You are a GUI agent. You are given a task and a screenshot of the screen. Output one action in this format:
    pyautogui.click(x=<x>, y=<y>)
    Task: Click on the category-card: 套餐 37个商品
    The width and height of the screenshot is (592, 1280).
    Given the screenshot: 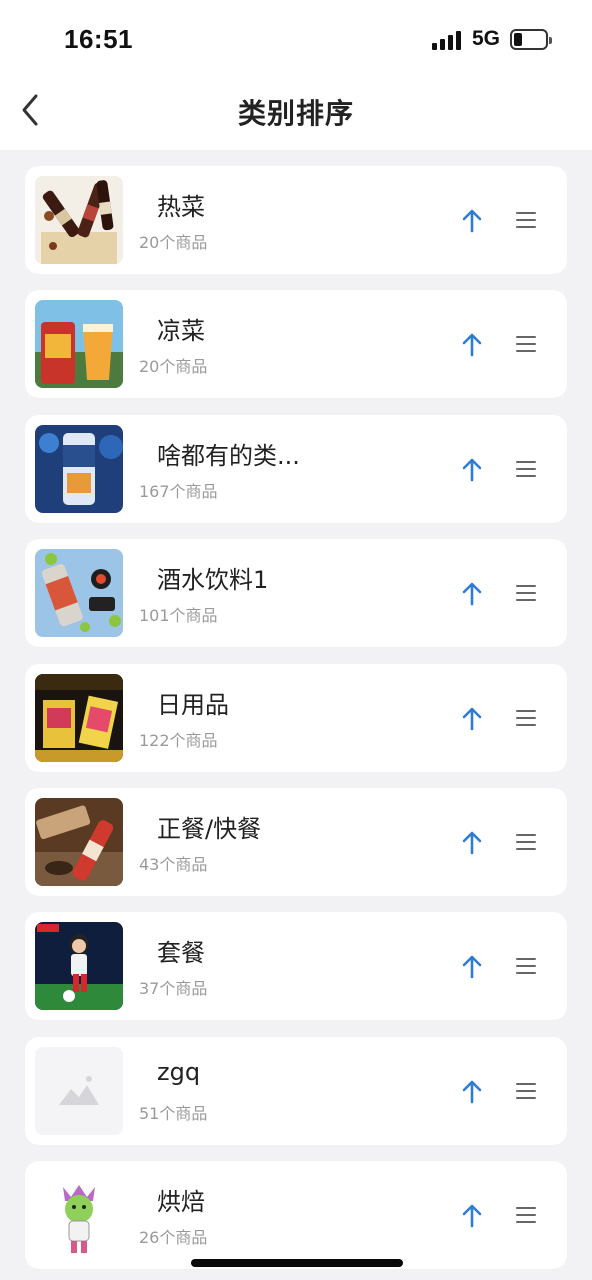 What is the action you would take?
    pyautogui.click(x=296, y=966)
    